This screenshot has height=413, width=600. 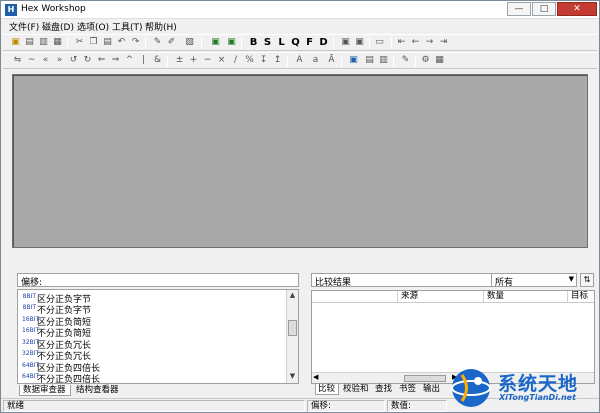 What do you see at coordinates (379, 42) in the screenshot?
I see `window-icon: ▭` at bounding box center [379, 42].